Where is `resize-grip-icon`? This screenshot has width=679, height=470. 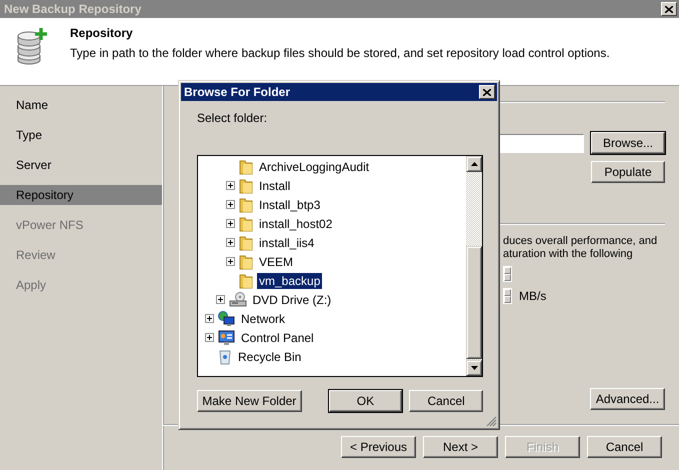 resize-grip-icon is located at coordinates (491, 421).